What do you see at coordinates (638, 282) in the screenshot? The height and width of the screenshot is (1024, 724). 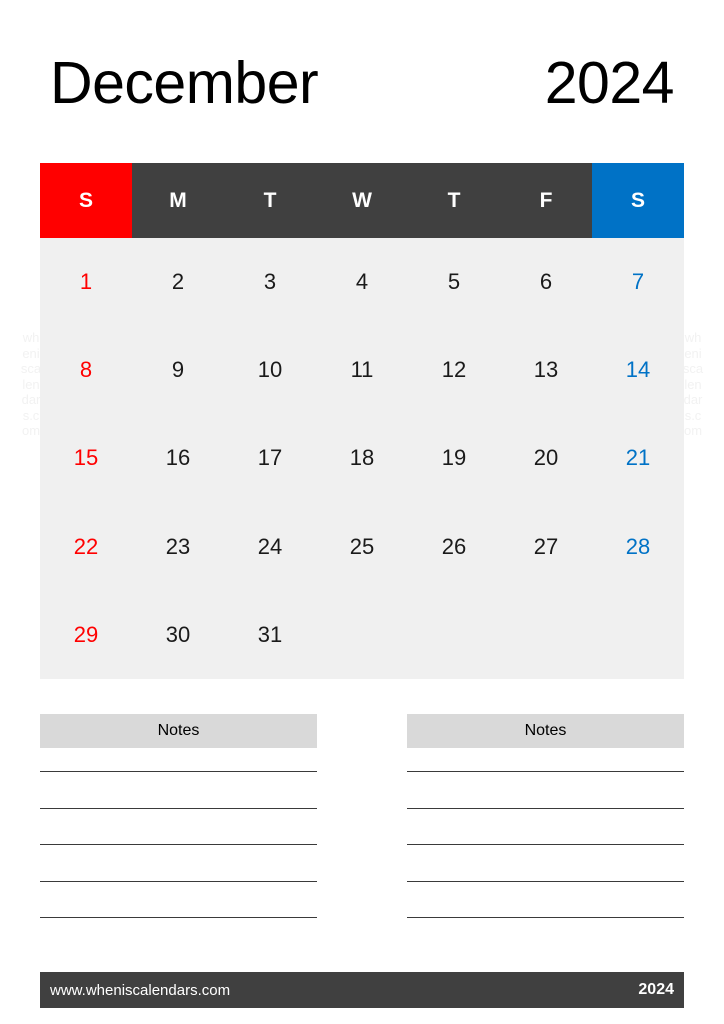 I see `calendar-day-cell: 7` at bounding box center [638, 282].